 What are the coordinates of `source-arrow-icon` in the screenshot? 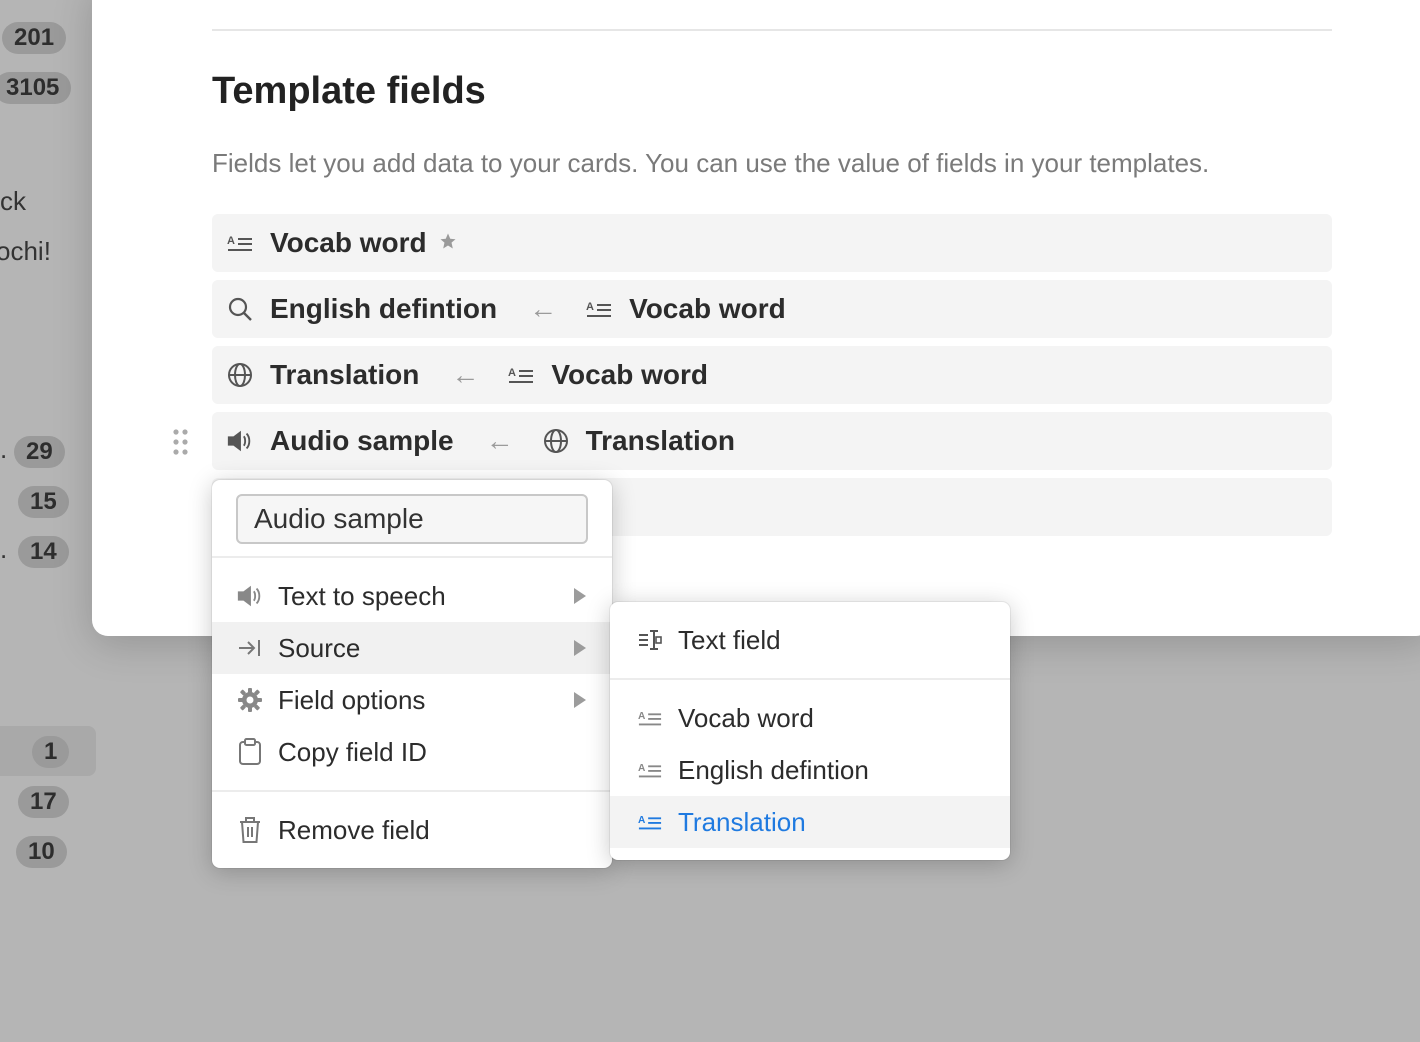 It's located at (250, 648).